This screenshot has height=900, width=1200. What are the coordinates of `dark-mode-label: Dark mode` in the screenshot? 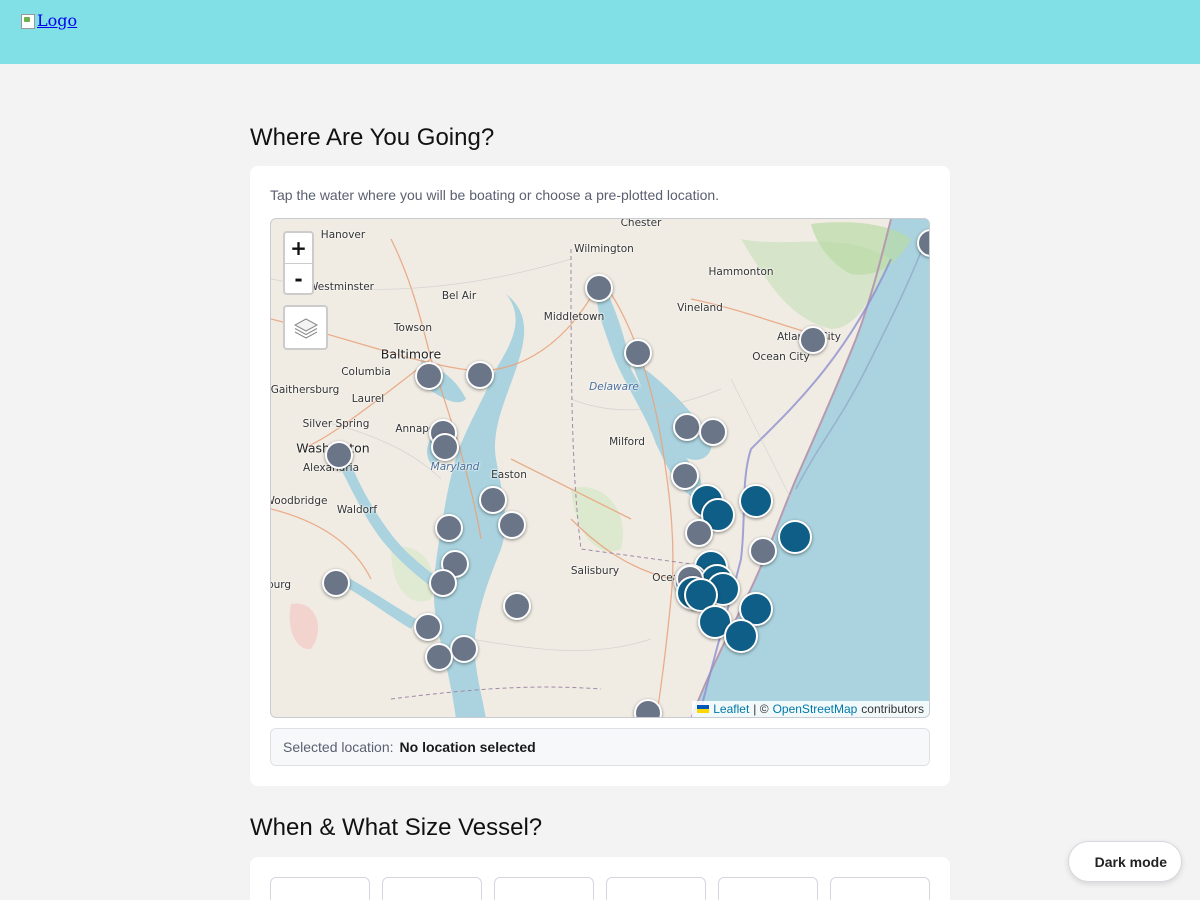 It's located at (1130, 861).